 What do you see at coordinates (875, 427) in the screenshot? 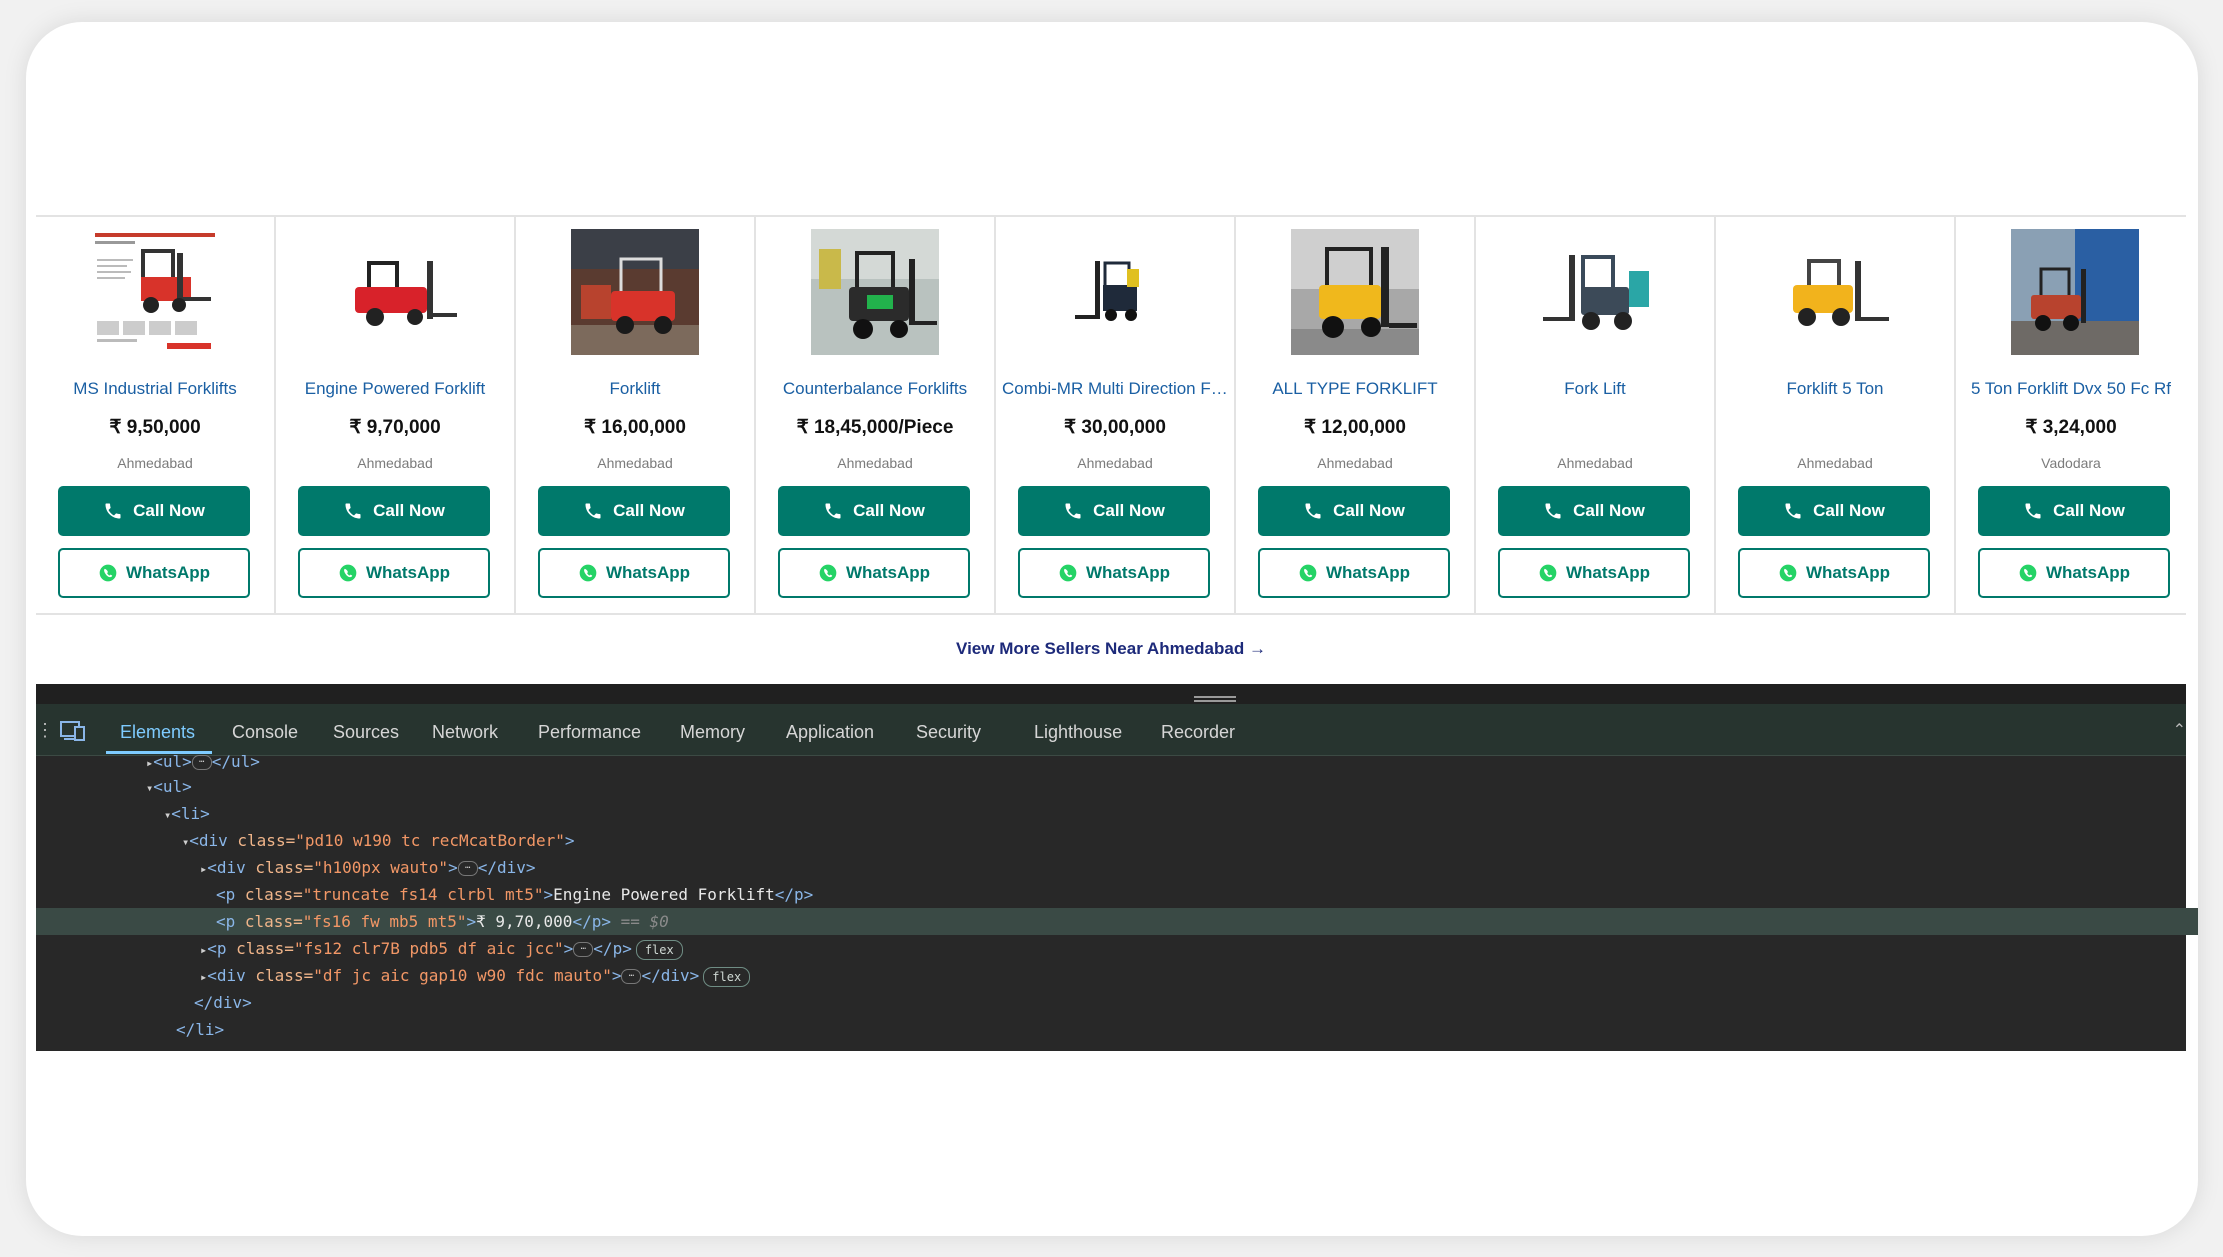
I see `product-price: ₹ 18,45,000/Piece` at bounding box center [875, 427].